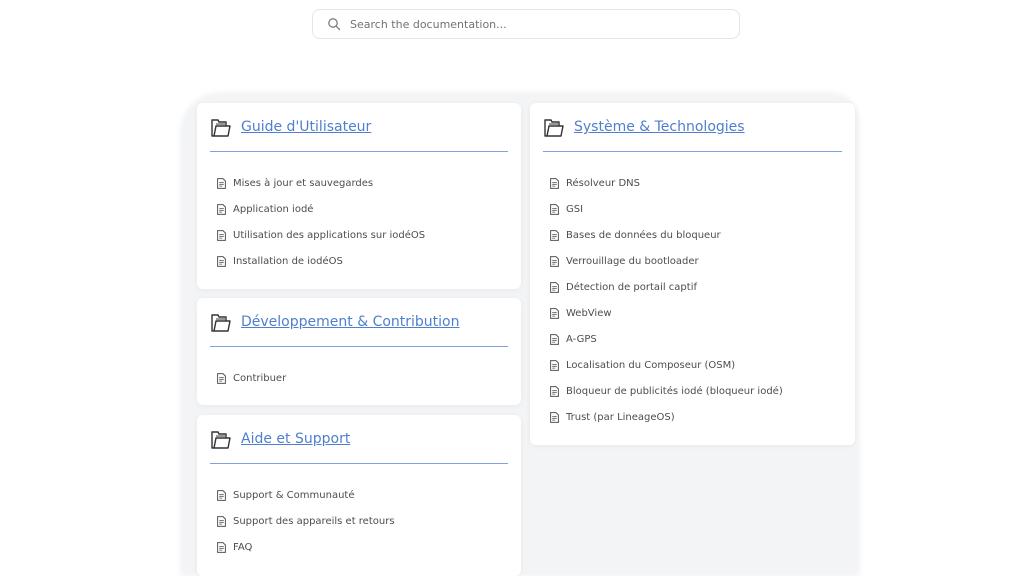  I want to click on section-header: Système & Technologies, so click(692, 133).